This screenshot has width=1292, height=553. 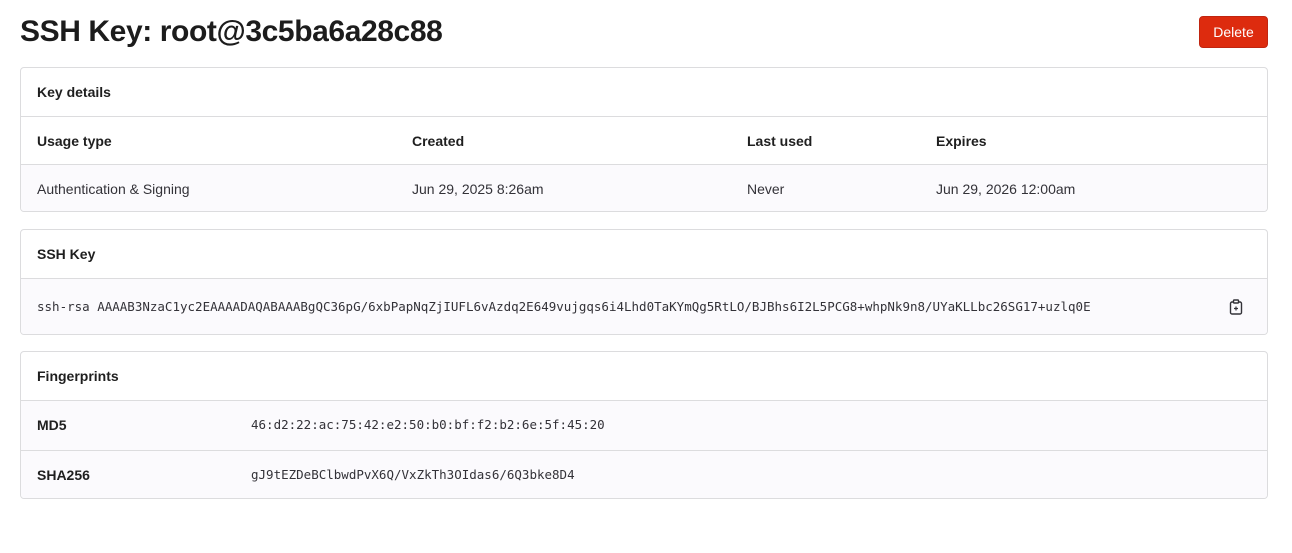 I want to click on copy-ssh-key-button, so click(x=1236, y=307).